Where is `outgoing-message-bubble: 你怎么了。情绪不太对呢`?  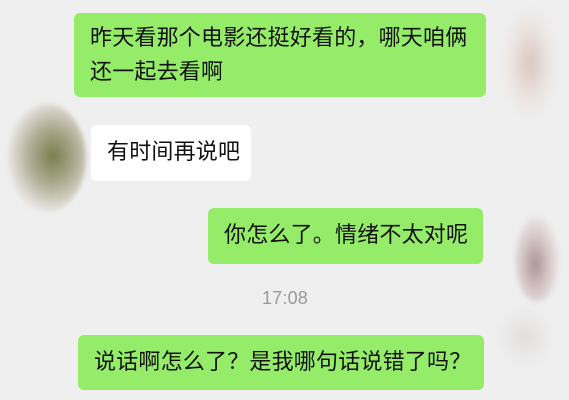
outgoing-message-bubble: 你怎么了。情绪不太对呢 is located at coordinates (345, 236).